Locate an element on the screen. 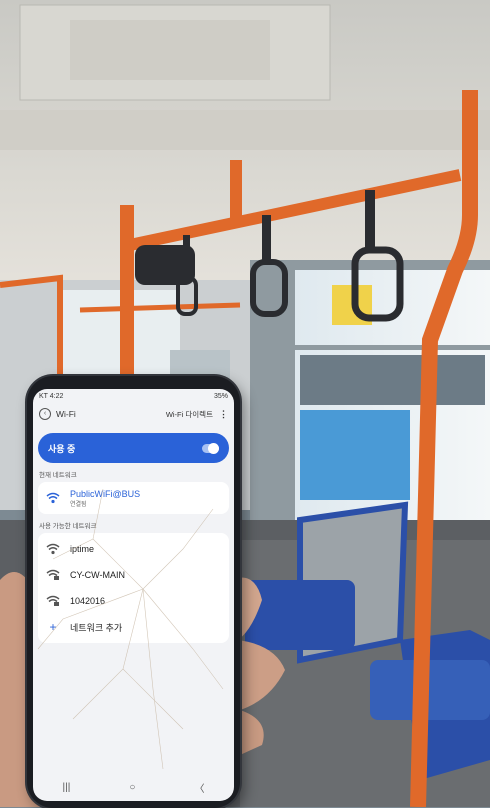 This screenshot has width=490, height=808. battery-level: 35% is located at coordinates (220, 396).